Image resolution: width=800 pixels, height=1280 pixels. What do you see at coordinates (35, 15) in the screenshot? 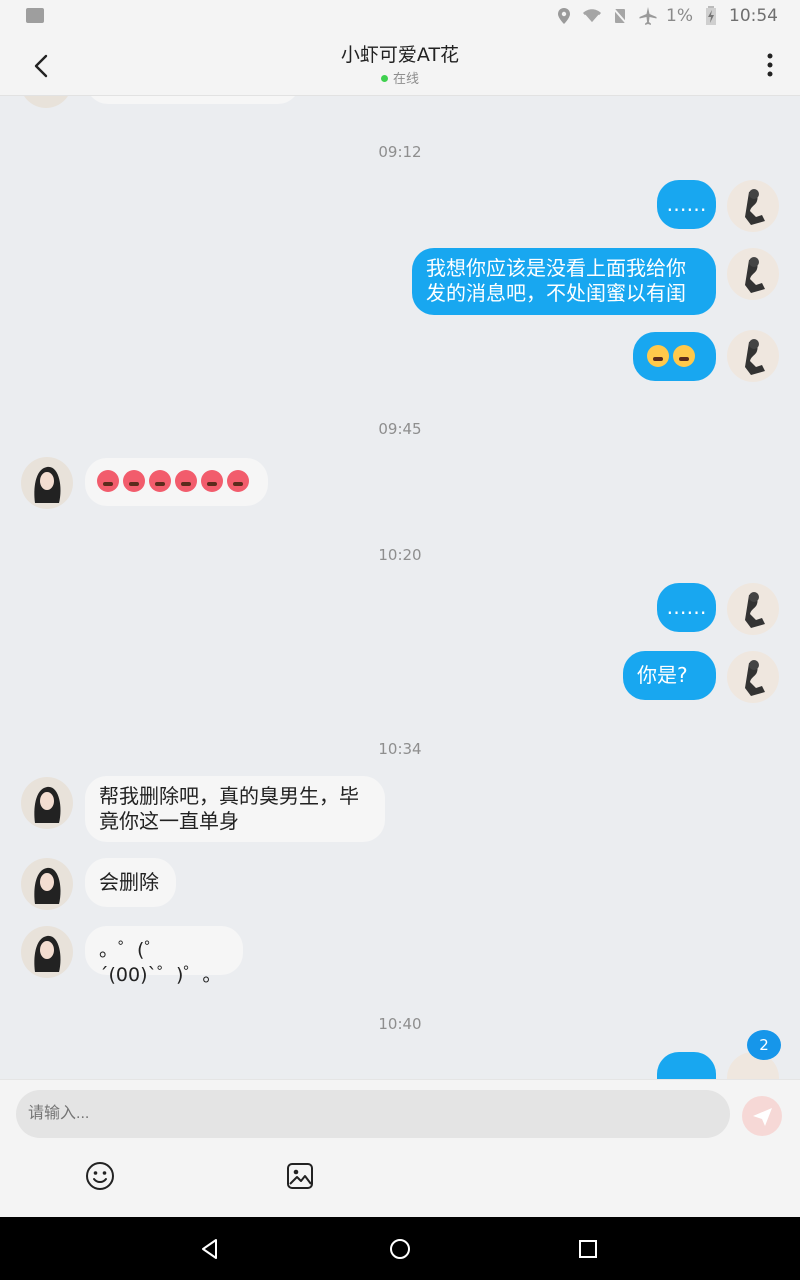
I see `image-icon` at bounding box center [35, 15].